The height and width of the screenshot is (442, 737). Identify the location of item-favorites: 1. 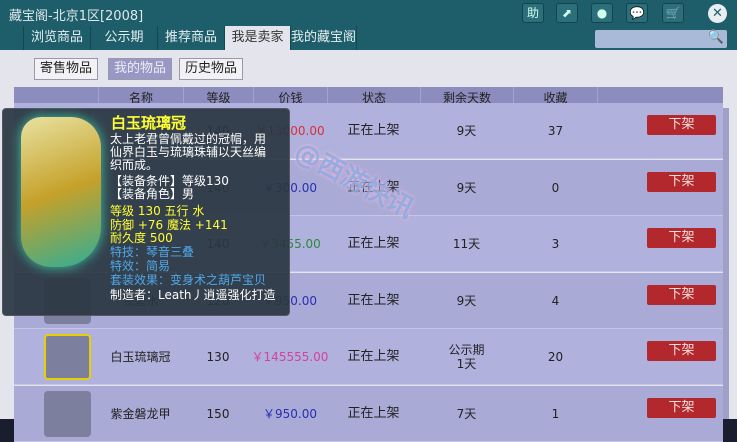
(555, 413).